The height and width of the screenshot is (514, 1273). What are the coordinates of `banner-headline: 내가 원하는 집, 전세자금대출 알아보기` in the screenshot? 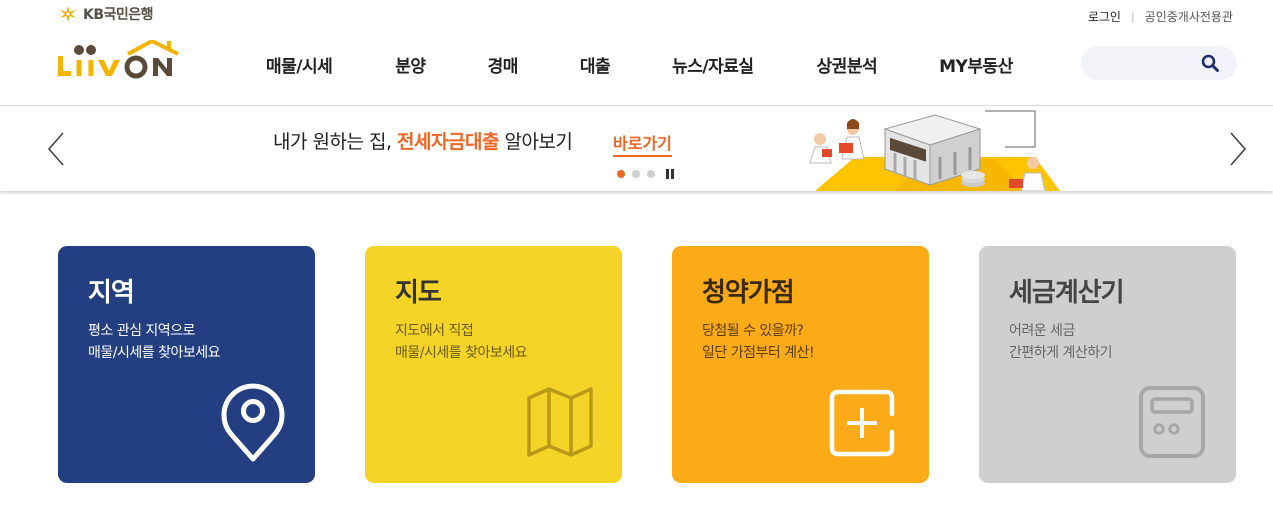 It's located at (423, 140).